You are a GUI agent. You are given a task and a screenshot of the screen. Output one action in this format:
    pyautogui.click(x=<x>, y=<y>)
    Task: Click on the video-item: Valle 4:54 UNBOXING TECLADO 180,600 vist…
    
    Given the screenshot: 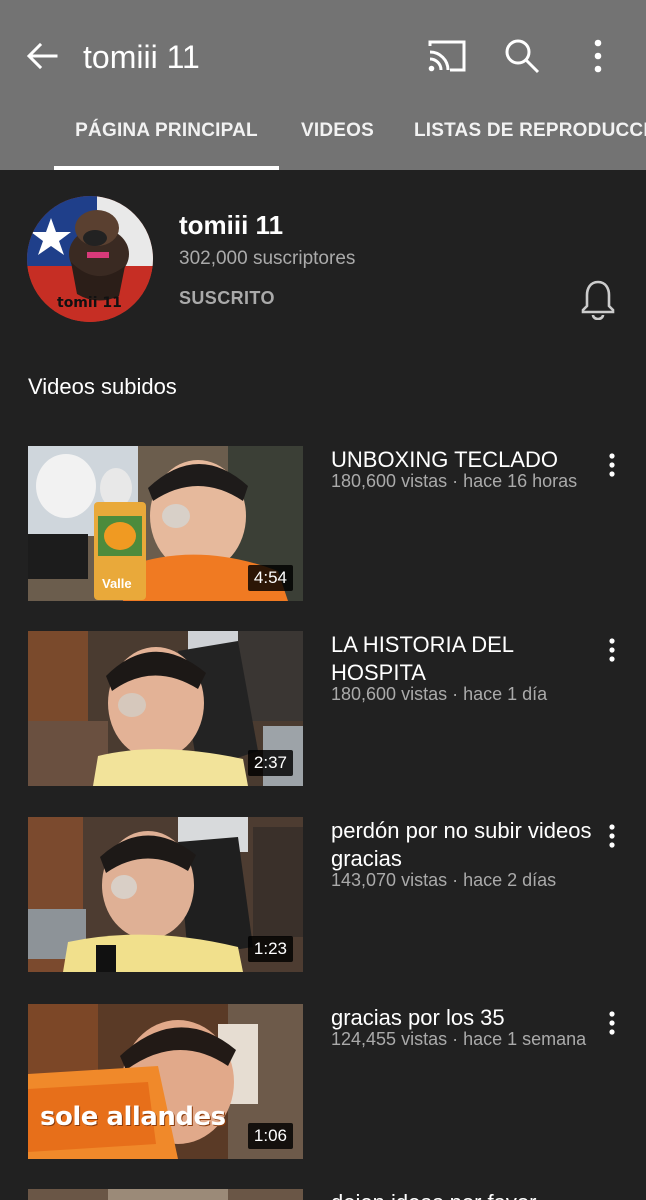 What is the action you would take?
    pyautogui.click(x=323, y=526)
    